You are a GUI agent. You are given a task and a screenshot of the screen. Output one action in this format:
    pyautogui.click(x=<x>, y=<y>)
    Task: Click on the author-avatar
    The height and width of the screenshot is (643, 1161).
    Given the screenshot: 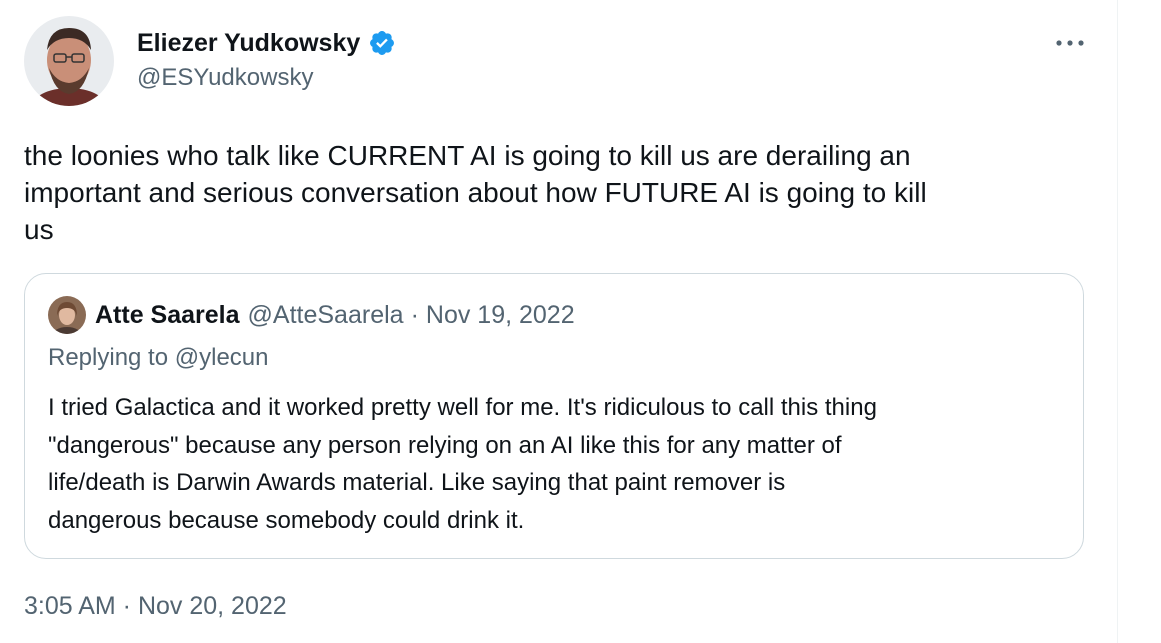 What is the action you would take?
    pyautogui.click(x=69, y=61)
    